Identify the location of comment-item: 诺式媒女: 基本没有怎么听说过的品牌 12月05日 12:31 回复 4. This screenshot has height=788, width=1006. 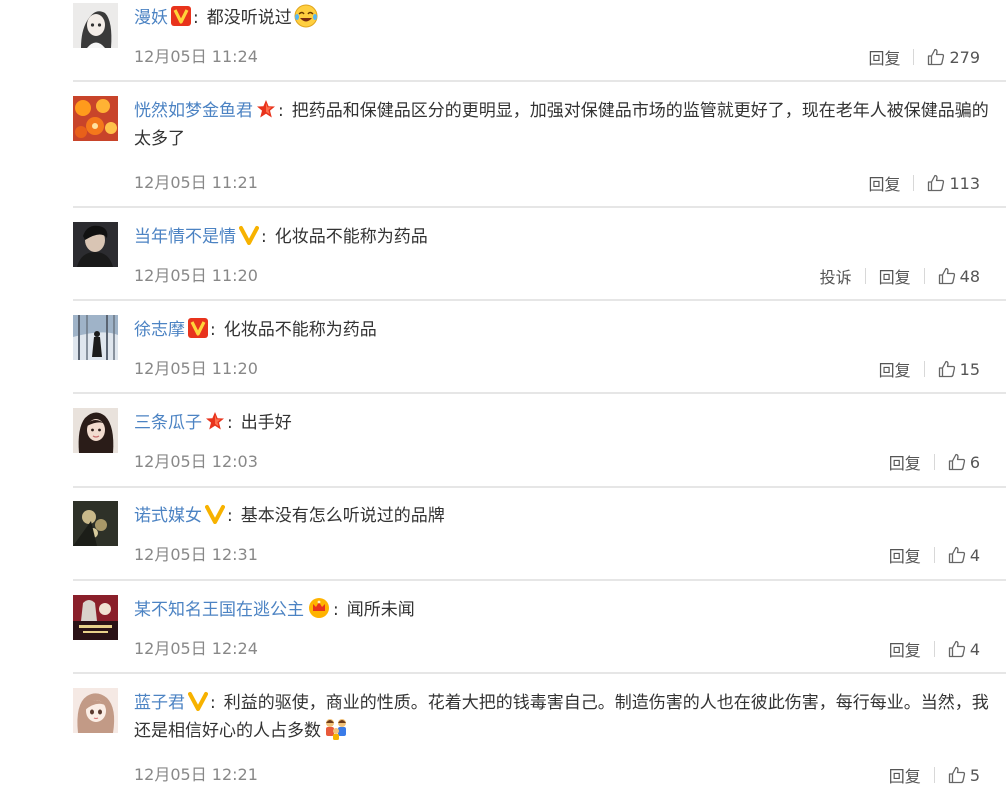
(539, 541).